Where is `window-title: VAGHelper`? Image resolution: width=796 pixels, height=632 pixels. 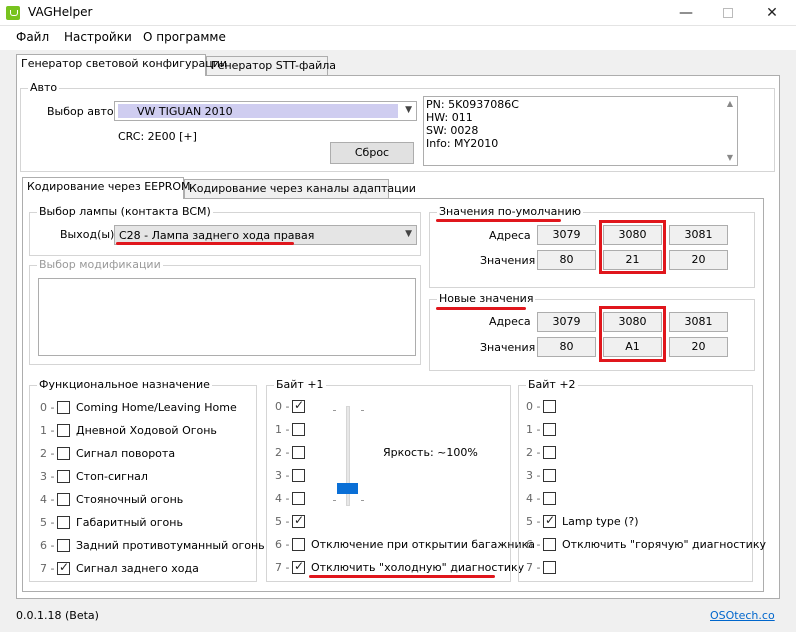 window-title: VAGHelper is located at coordinates (60, 12).